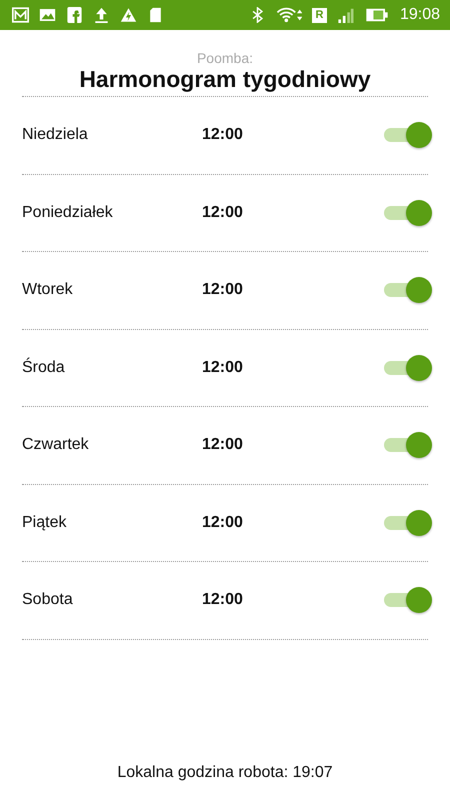 The height and width of the screenshot is (800, 450). Describe the element at coordinates (128, 15) in the screenshot. I see `warning-icon` at that location.